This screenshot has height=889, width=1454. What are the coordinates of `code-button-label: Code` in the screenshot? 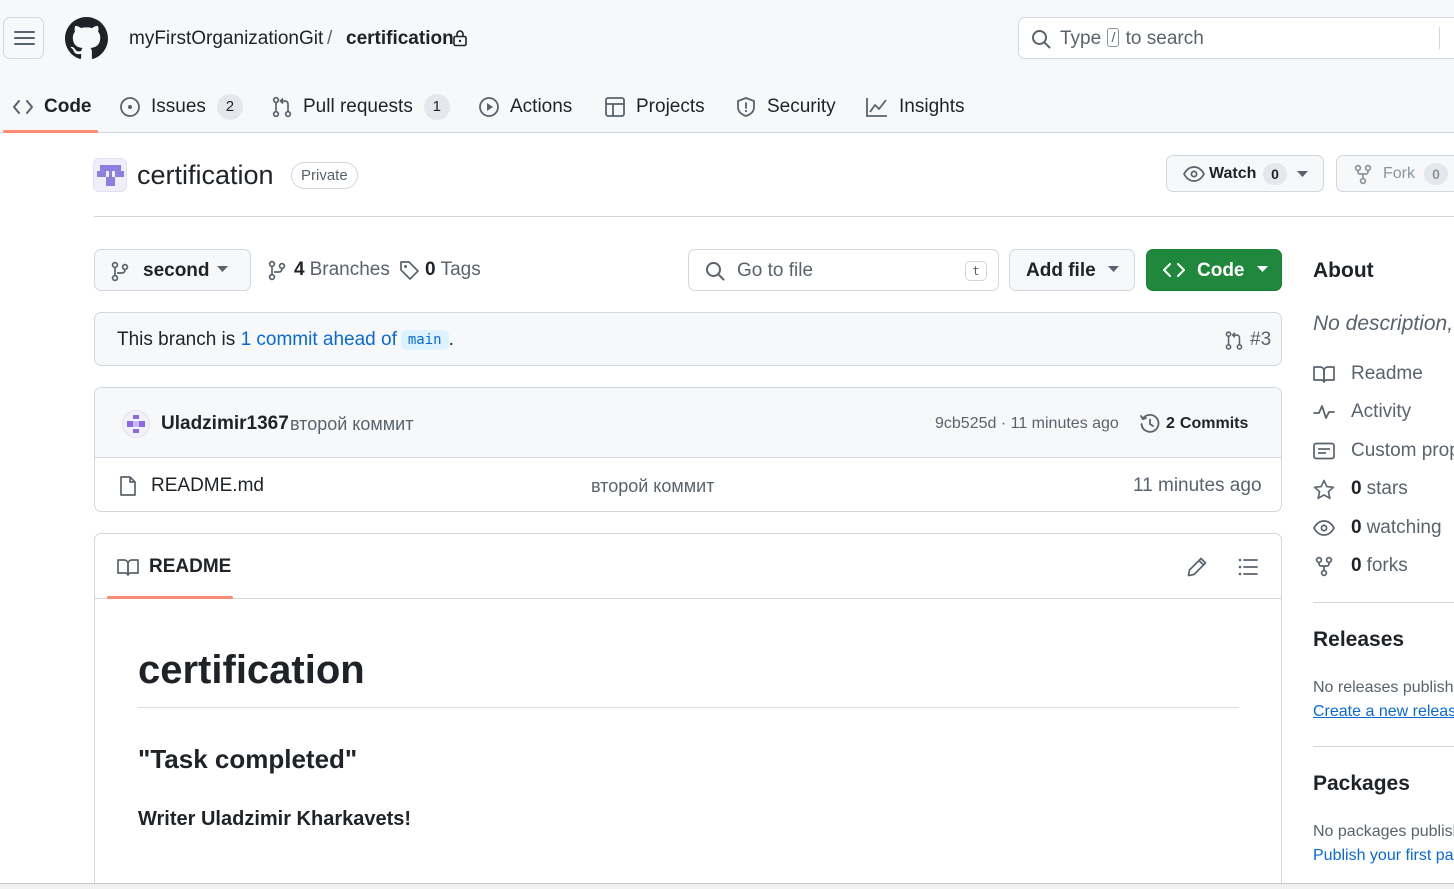 It's located at (1221, 270).